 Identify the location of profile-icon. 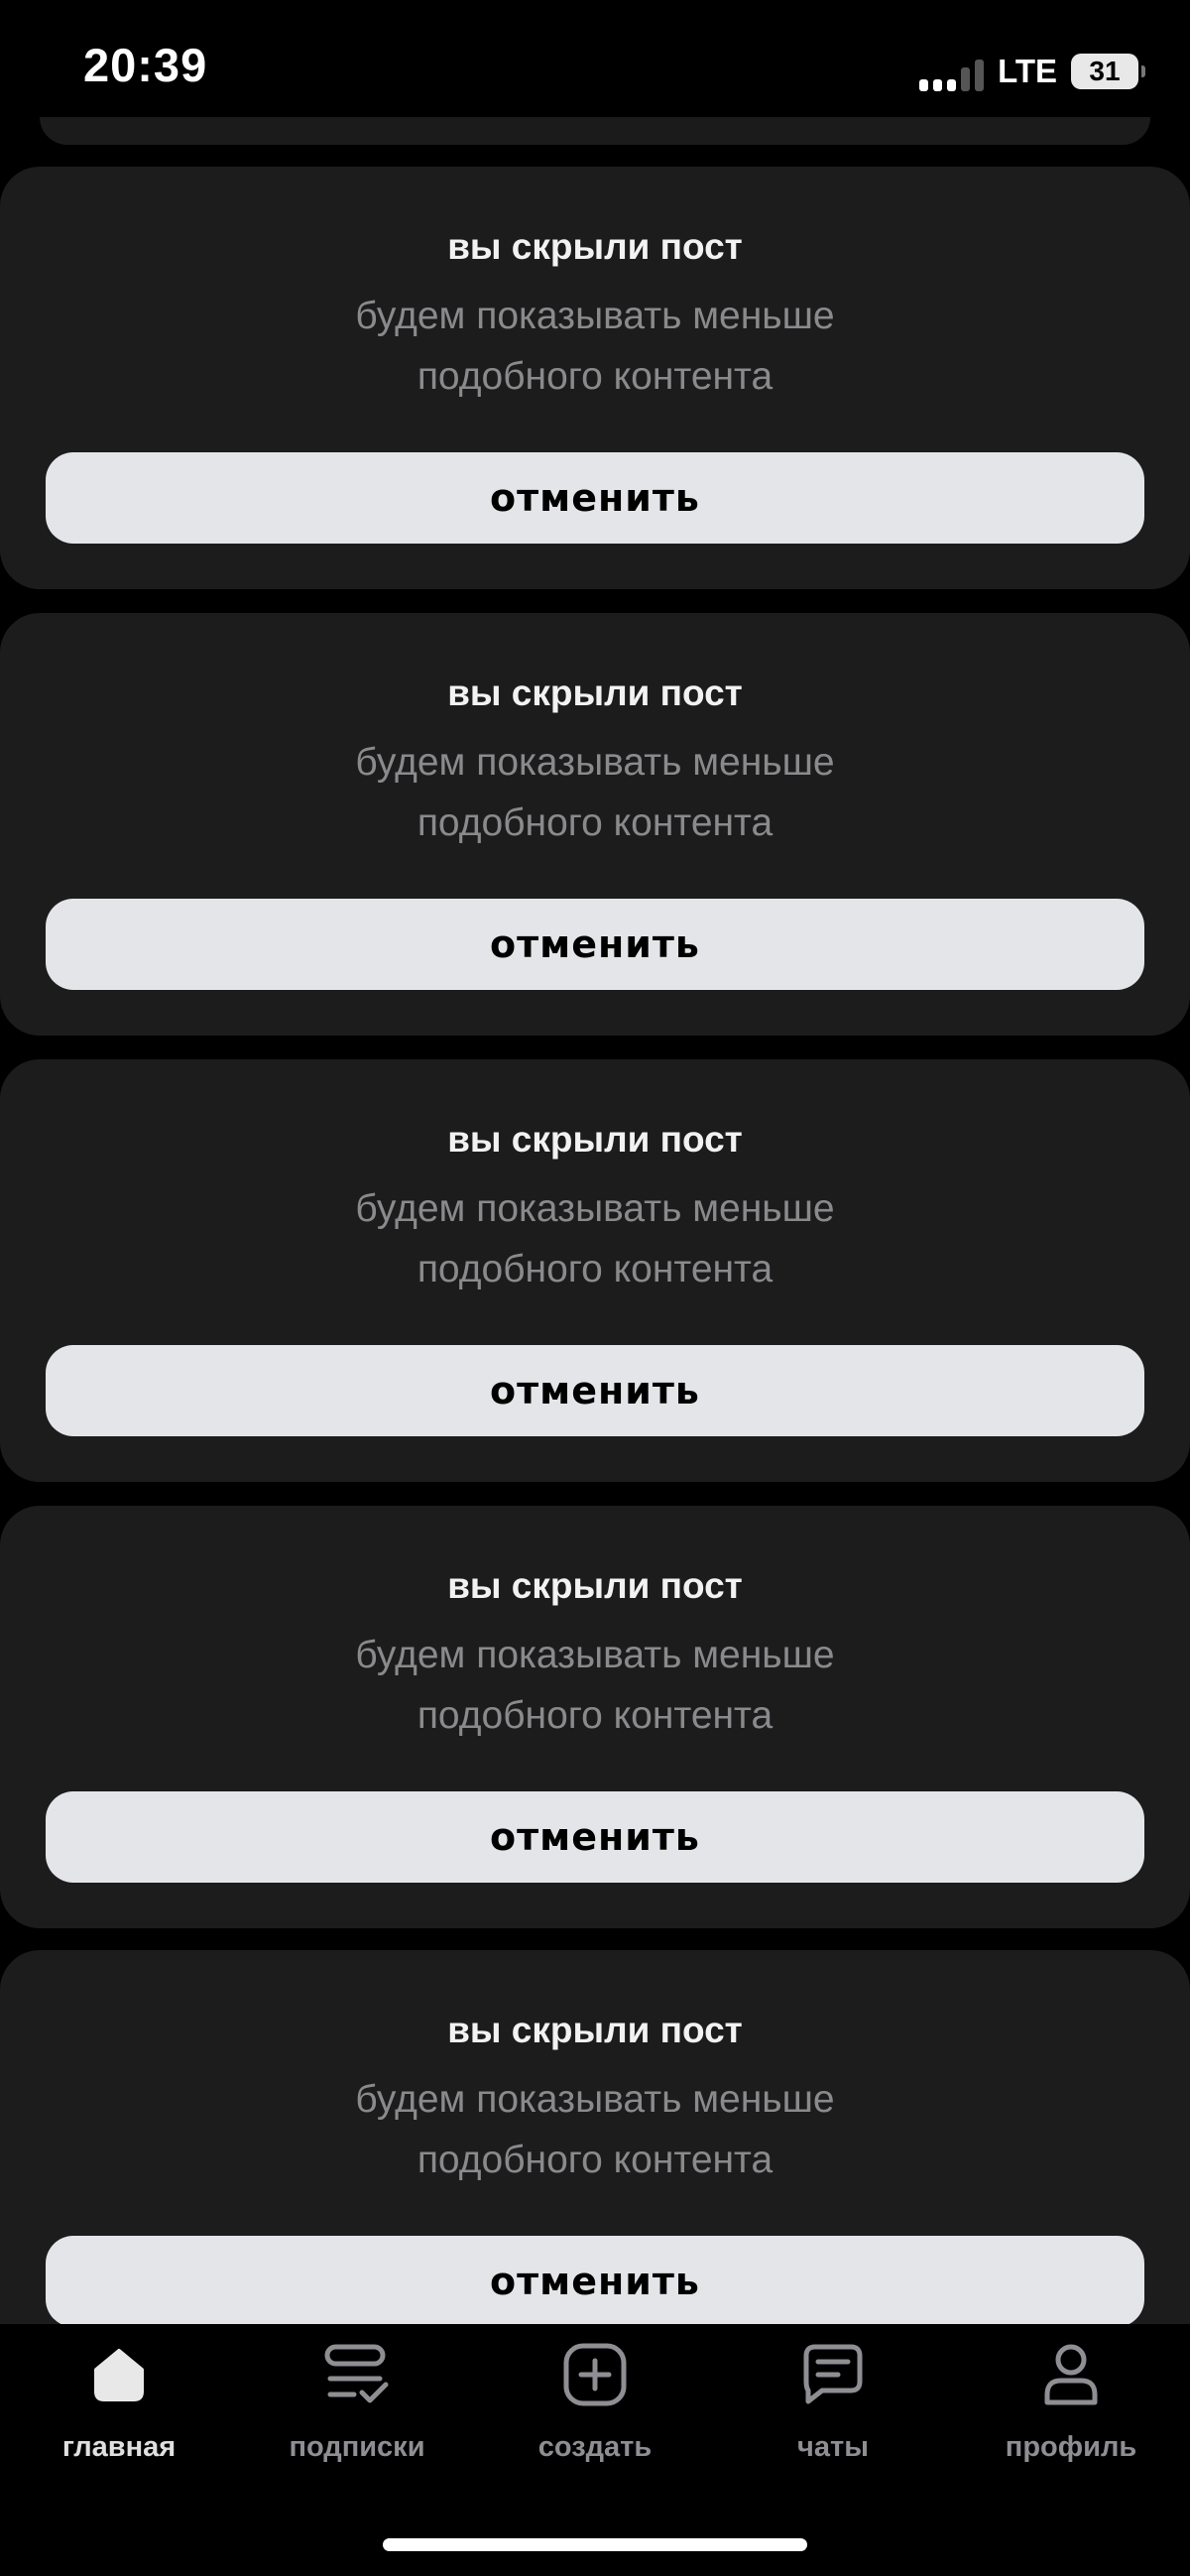
(1071, 2374).